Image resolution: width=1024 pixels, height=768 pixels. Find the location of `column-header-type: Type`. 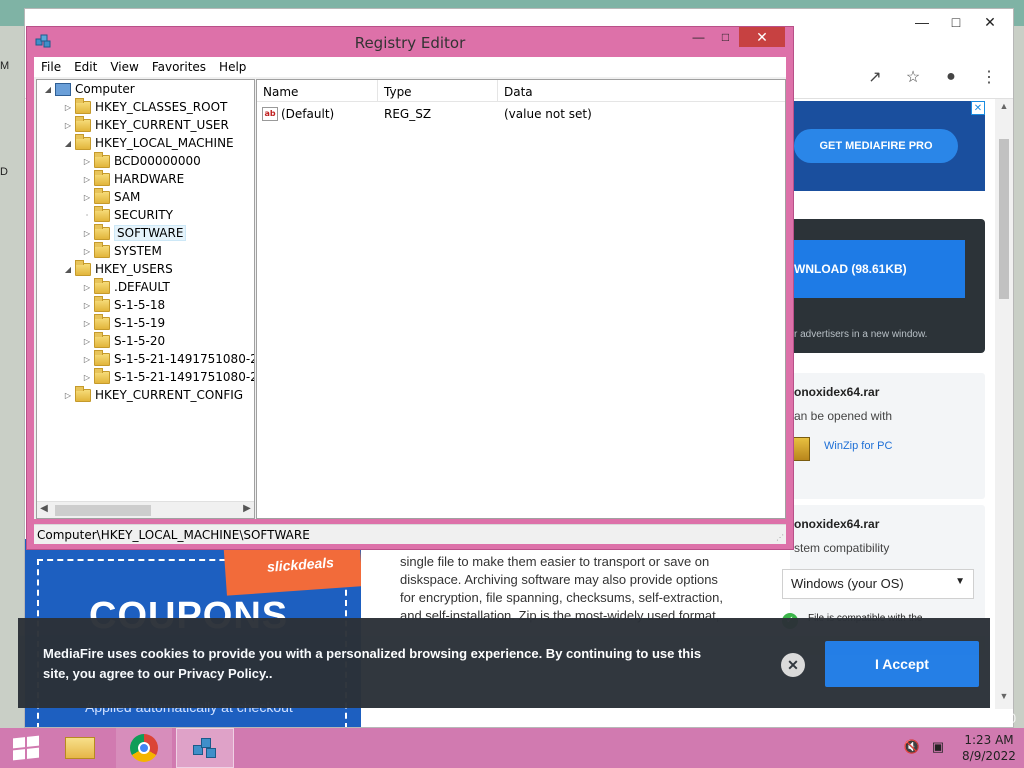

column-header-type: Type is located at coordinates (395, 92).